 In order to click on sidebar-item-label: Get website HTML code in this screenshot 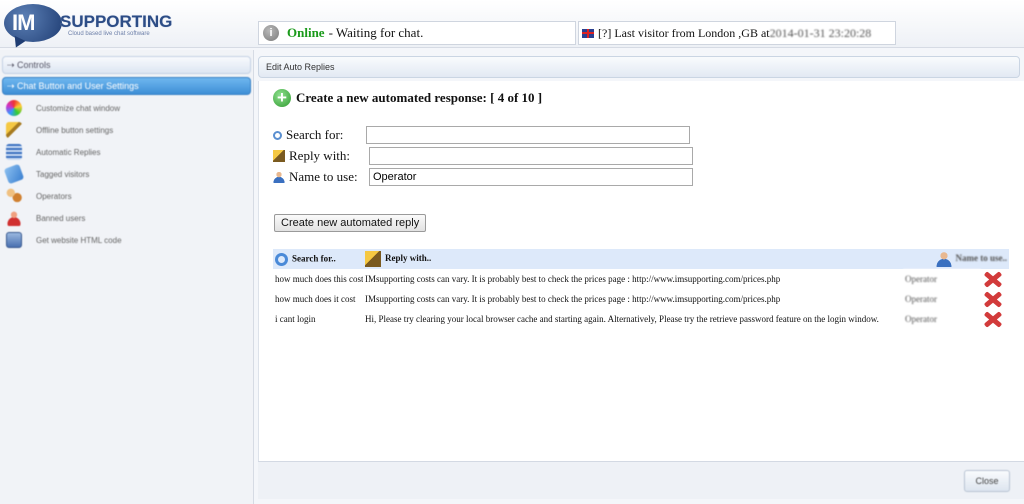, I will do `click(79, 240)`.